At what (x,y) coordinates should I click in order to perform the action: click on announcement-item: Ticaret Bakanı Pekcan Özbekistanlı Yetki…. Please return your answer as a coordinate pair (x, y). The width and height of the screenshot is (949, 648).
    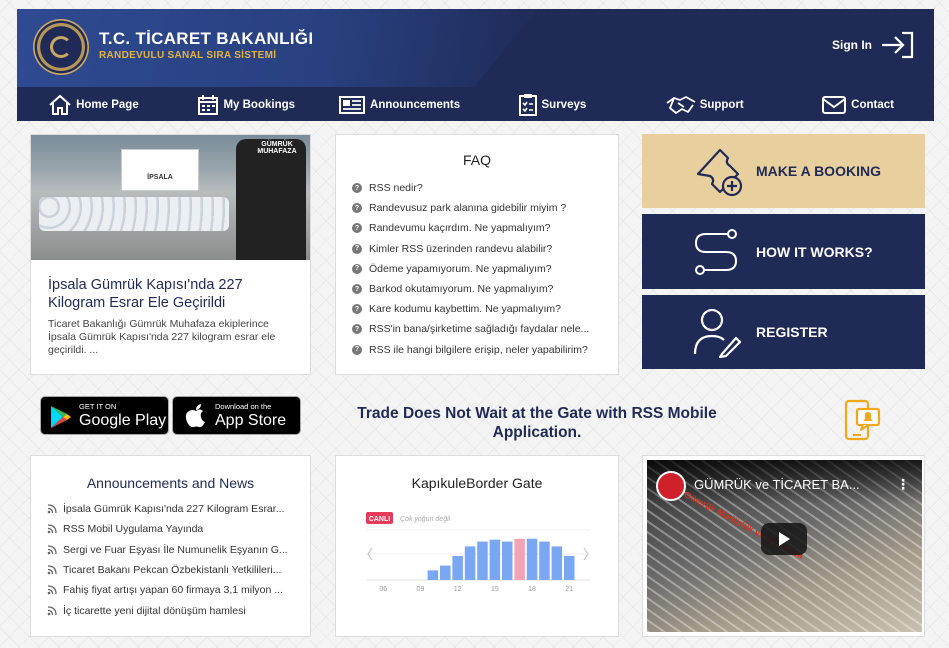
    Looking at the image, I should click on (167, 570).